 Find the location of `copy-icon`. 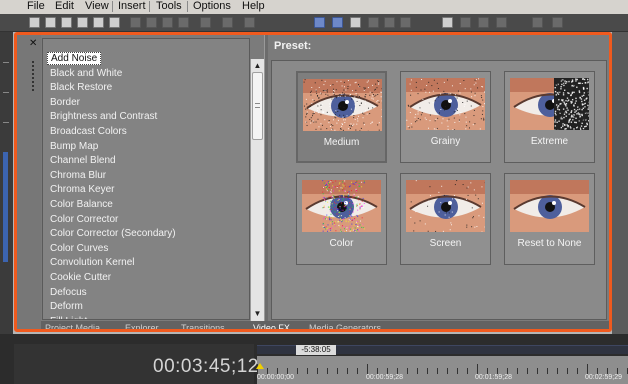

copy-icon is located at coordinates (151, 22).